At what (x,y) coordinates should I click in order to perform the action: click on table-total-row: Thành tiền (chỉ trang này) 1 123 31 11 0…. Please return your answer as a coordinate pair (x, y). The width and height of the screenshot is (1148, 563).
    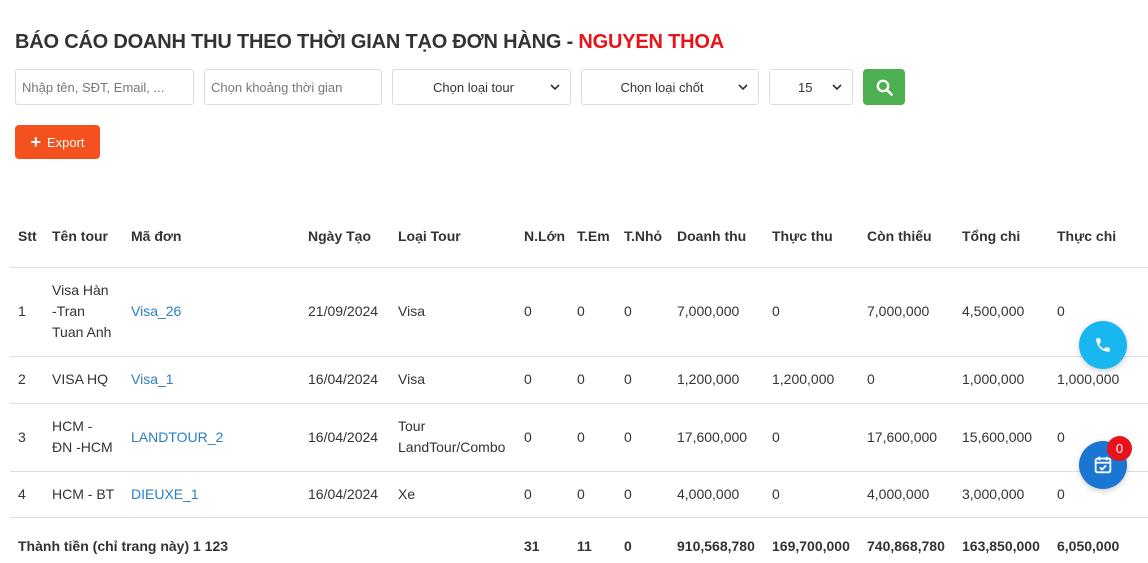
    Looking at the image, I should click on (579, 540).